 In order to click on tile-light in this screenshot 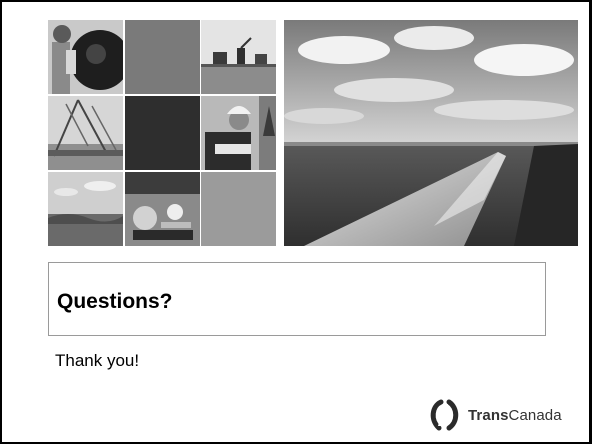, I will do `click(238, 209)`.